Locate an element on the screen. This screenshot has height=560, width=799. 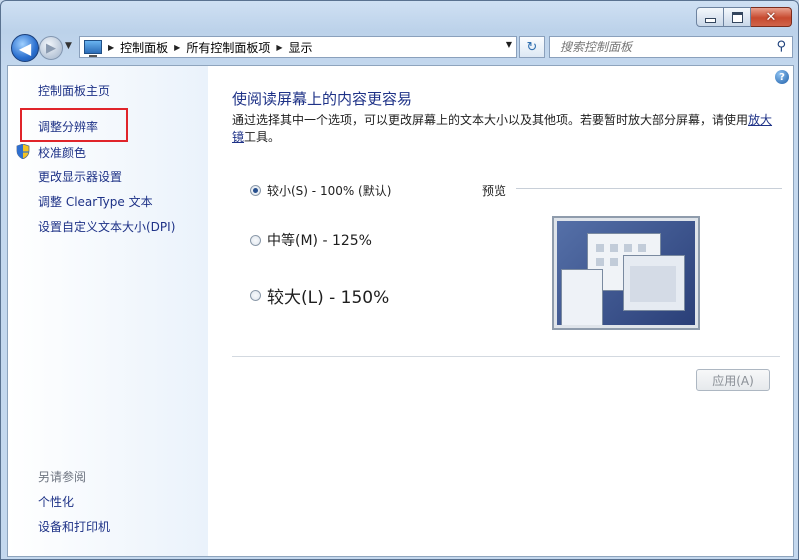
option-medium: 中等(M) - 125% is located at coordinates (311, 240).